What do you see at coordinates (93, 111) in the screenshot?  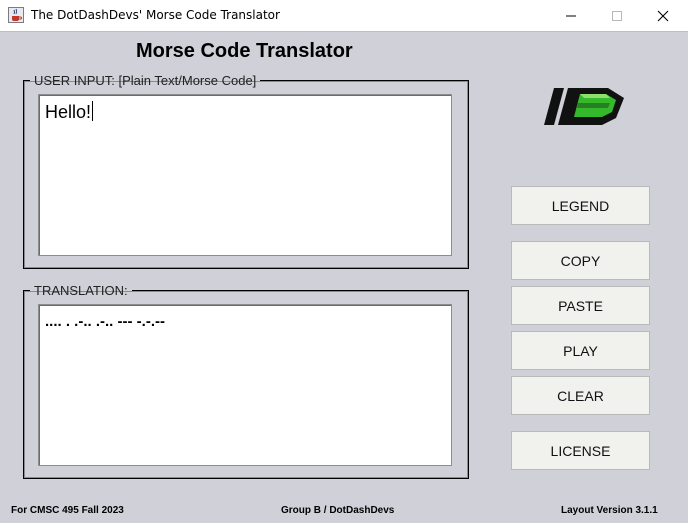 I see `text-caret` at bounding box center [93, 111].